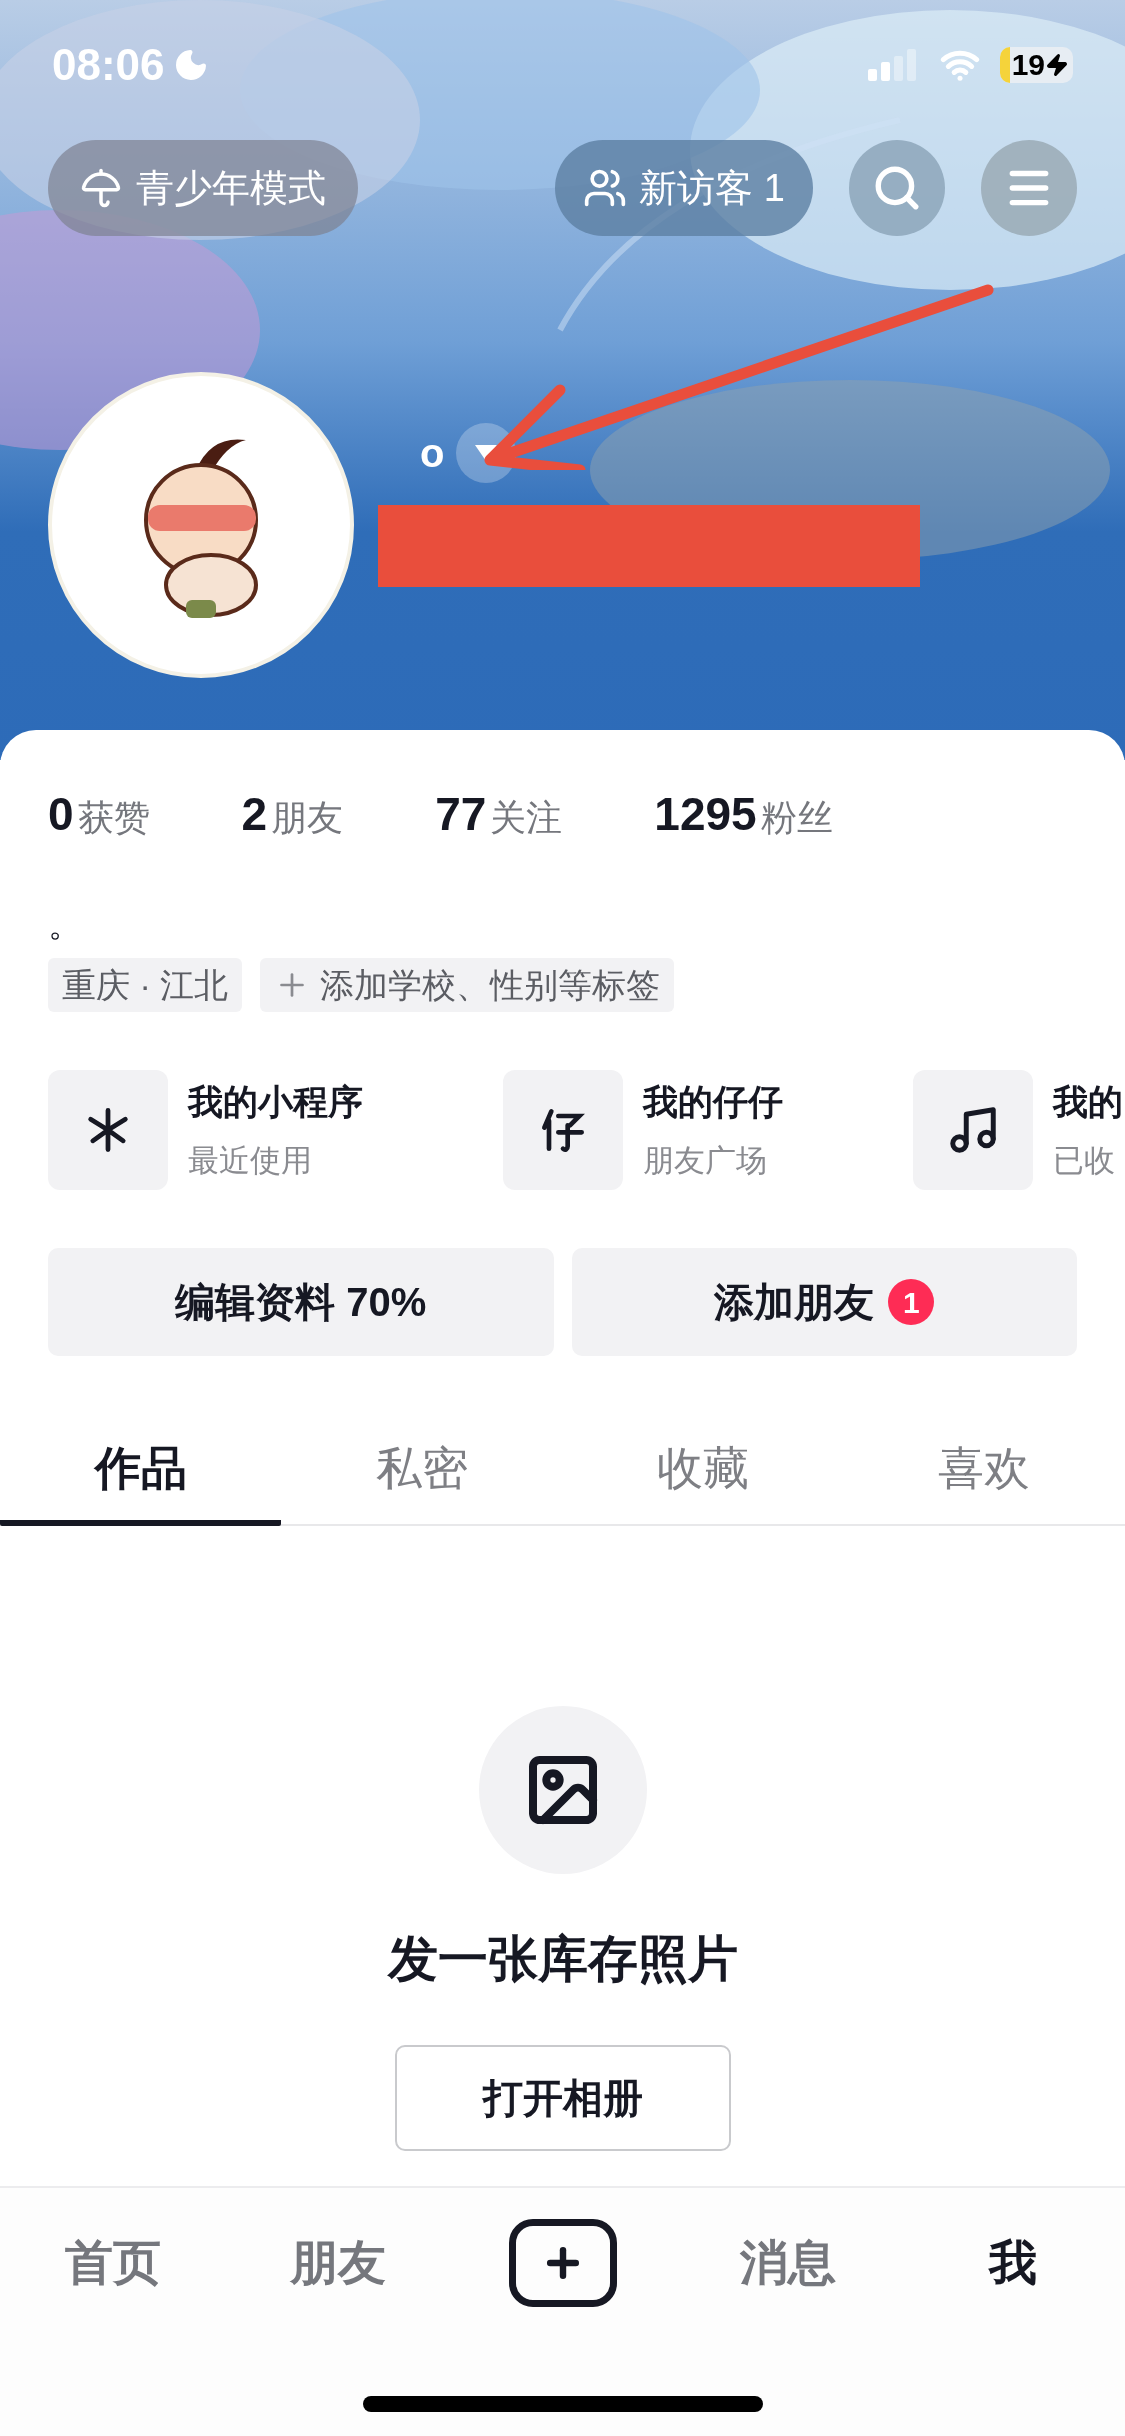  I want to click on content-tab: 私密, so click(422, 1474).